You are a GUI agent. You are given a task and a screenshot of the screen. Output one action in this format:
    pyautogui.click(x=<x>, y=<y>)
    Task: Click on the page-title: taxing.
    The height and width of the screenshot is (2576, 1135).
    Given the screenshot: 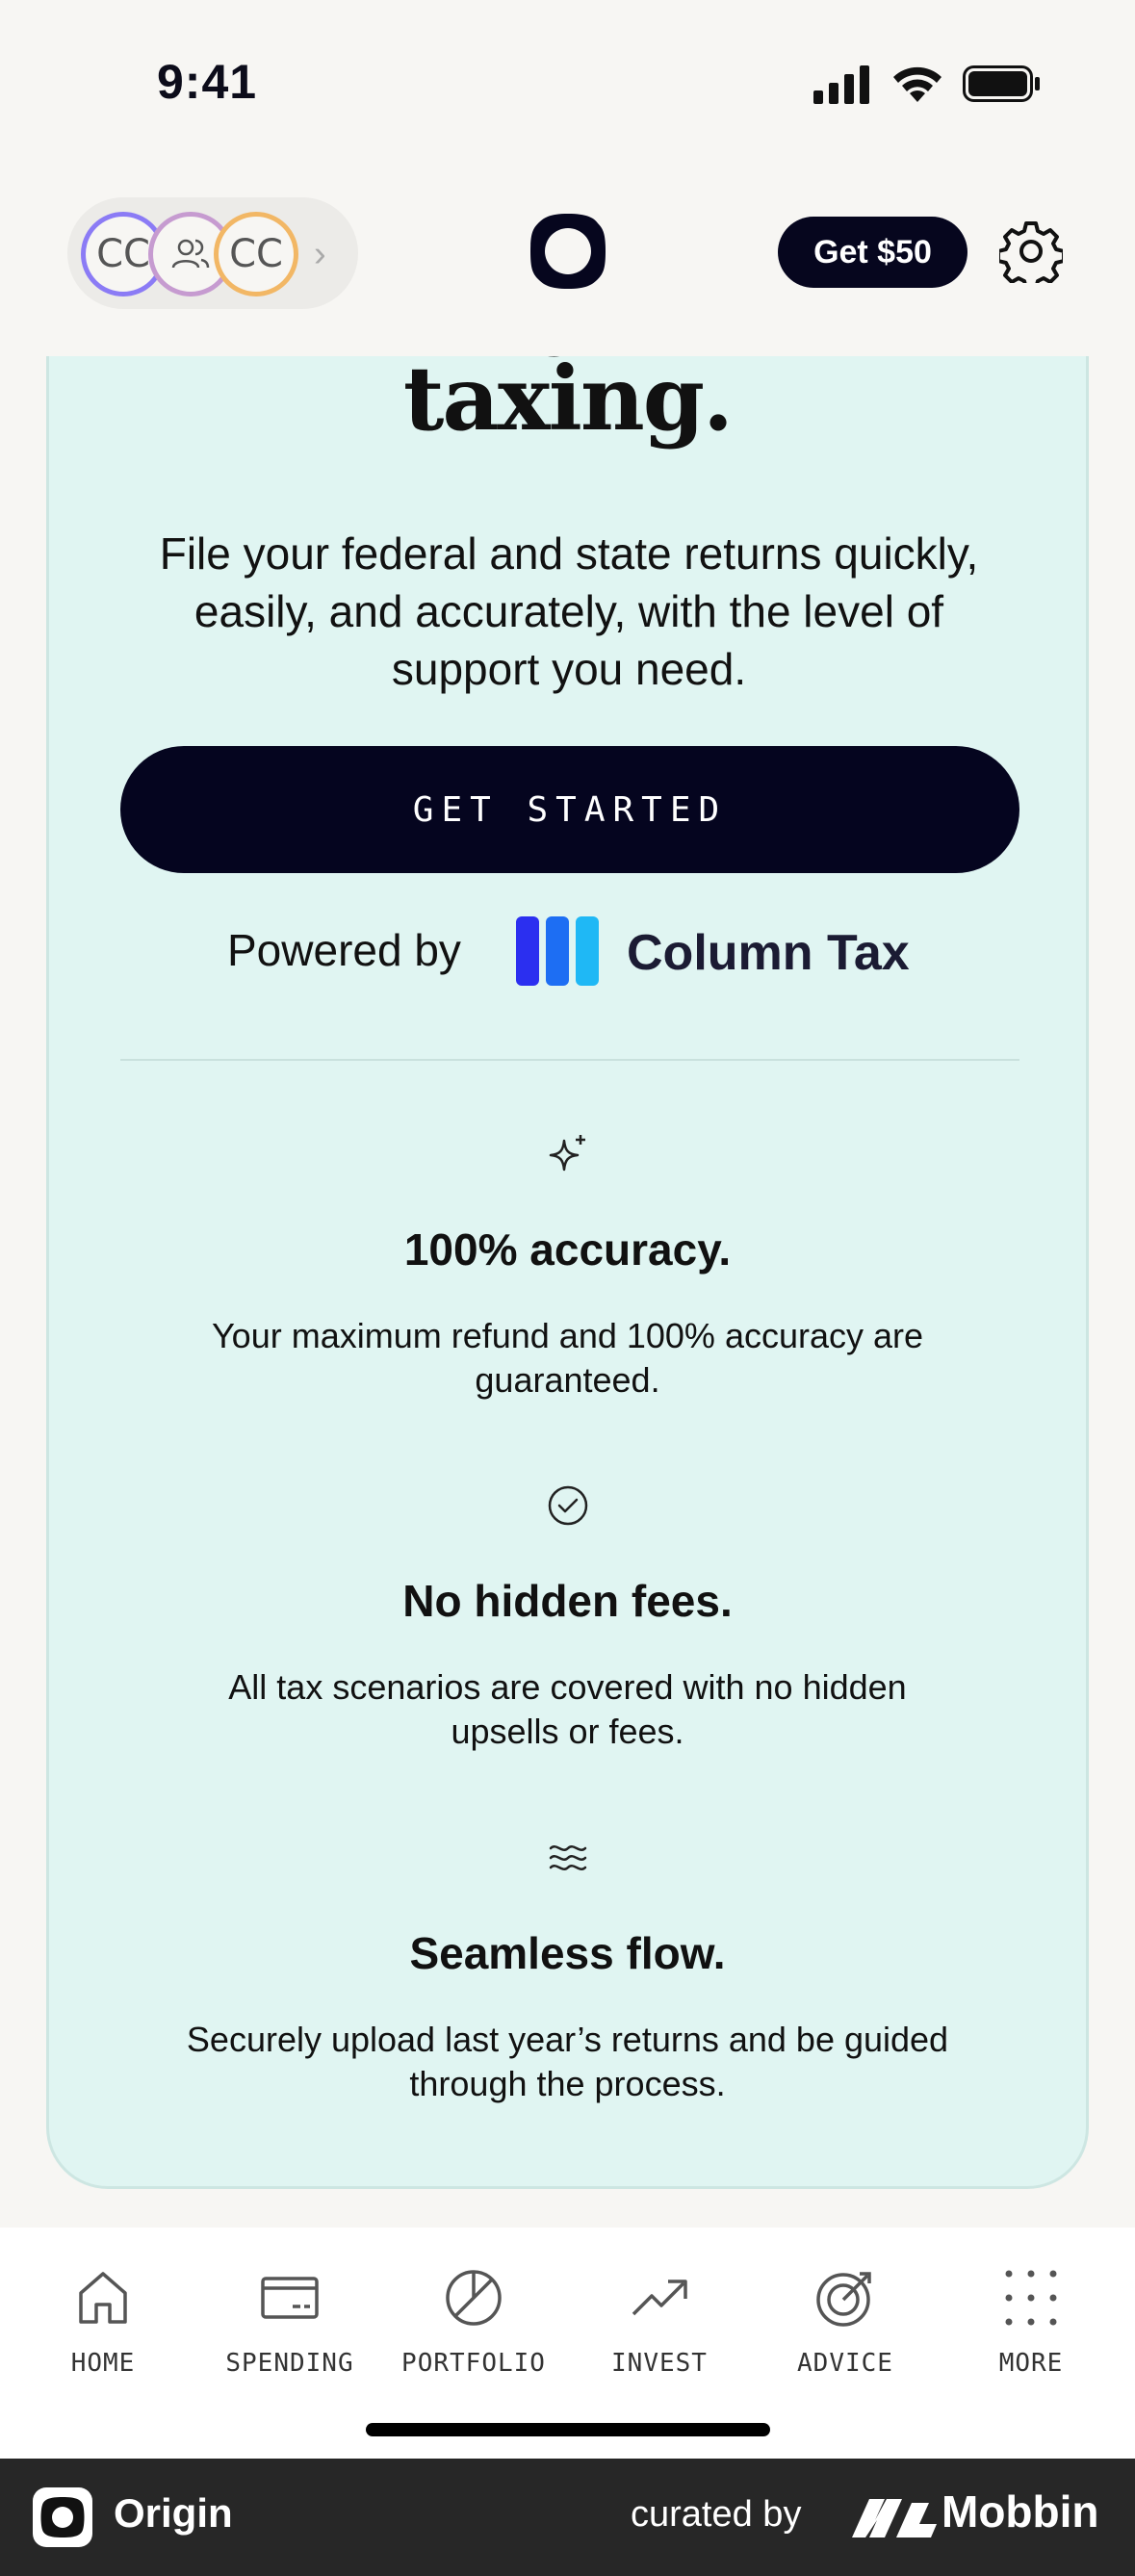 What is the action you would take?
    pyautogui.click(x=568, y=399)
    